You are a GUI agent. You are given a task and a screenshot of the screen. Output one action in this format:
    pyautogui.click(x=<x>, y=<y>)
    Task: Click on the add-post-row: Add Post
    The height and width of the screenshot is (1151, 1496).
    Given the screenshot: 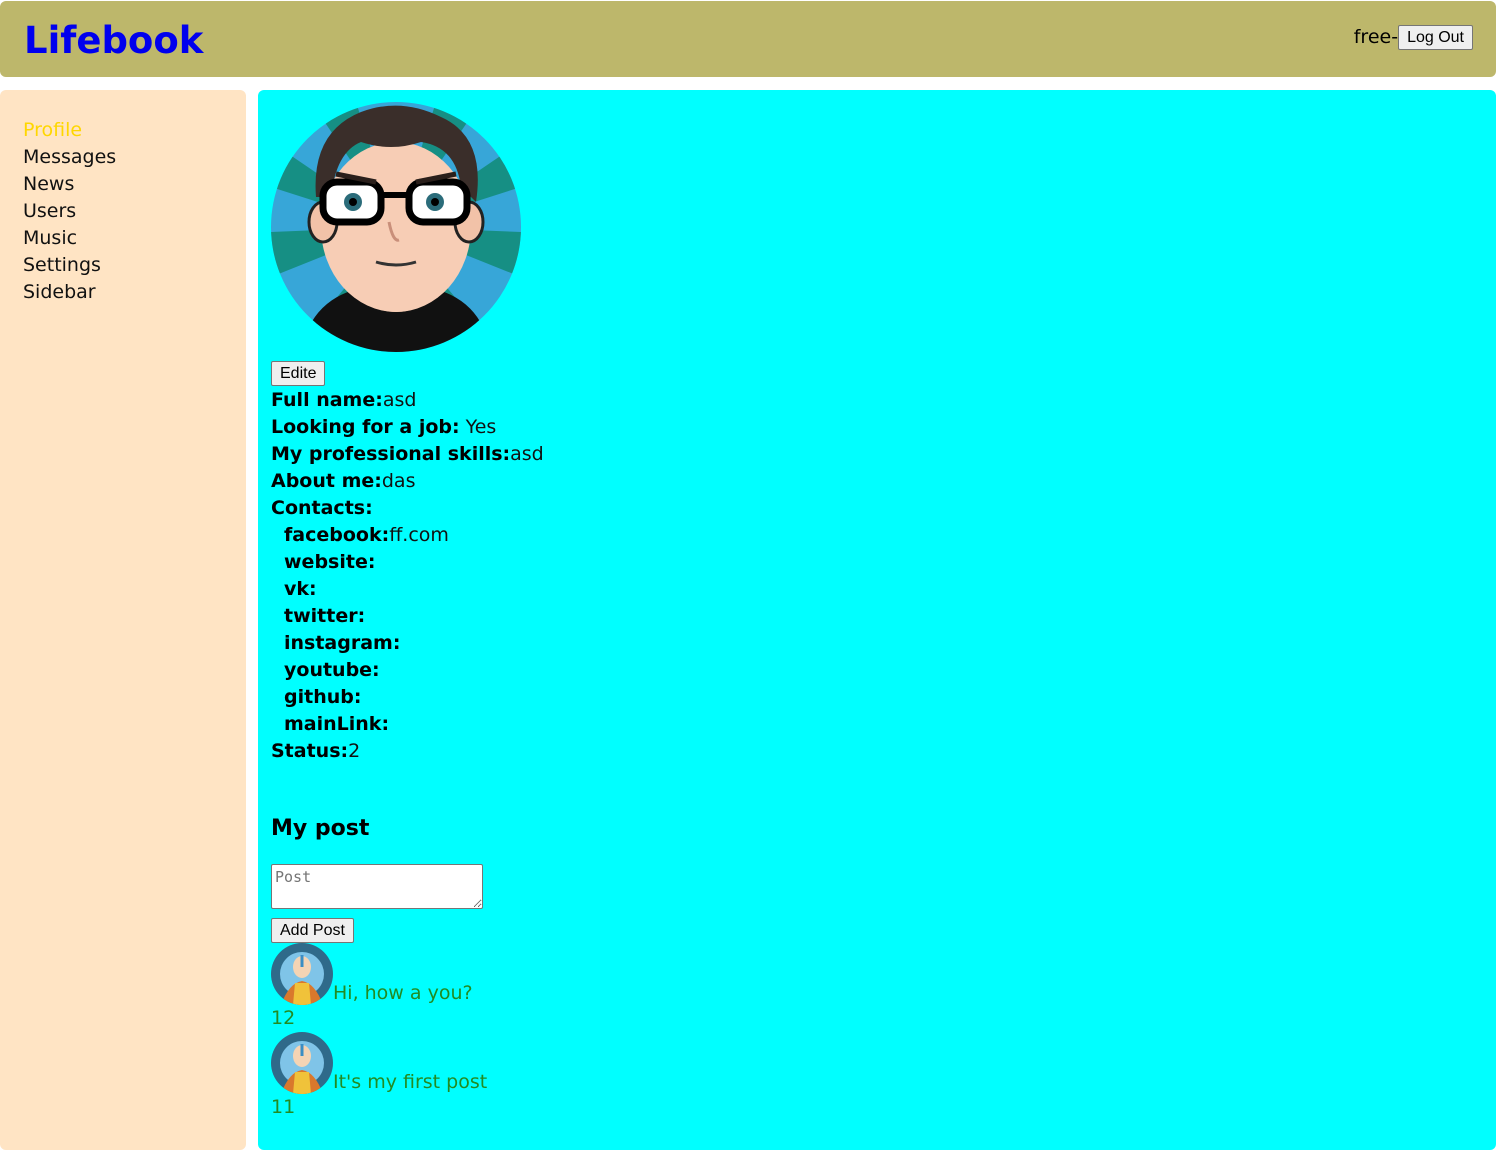 What is the action you would take?
    pyautogui.click(x=883, y=930)
    